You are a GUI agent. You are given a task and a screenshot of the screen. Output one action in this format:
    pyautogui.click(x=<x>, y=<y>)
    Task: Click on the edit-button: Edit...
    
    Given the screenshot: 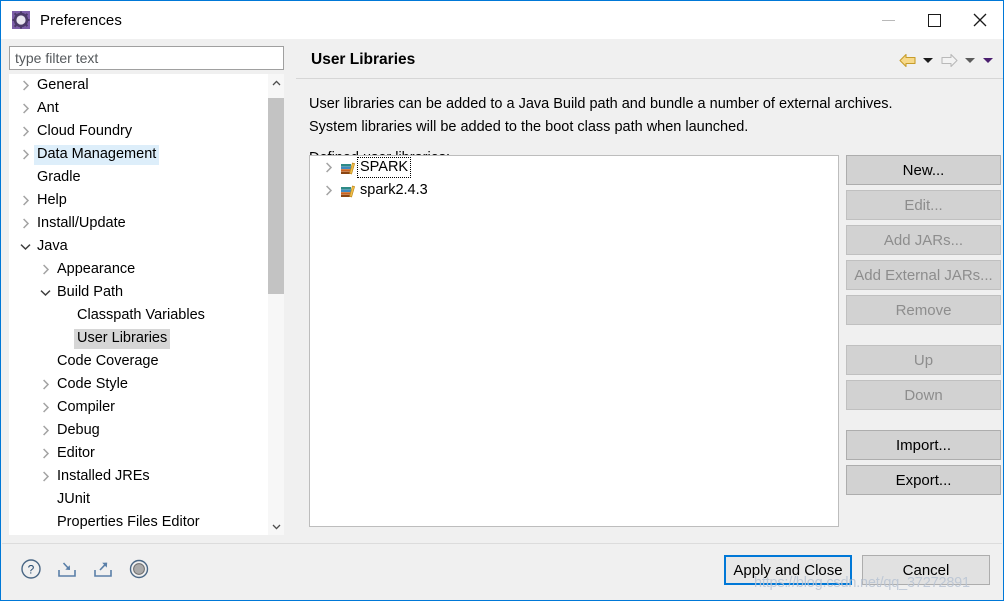 What is the action you would take?
    pyautogui.click(x=923, y=205)
    